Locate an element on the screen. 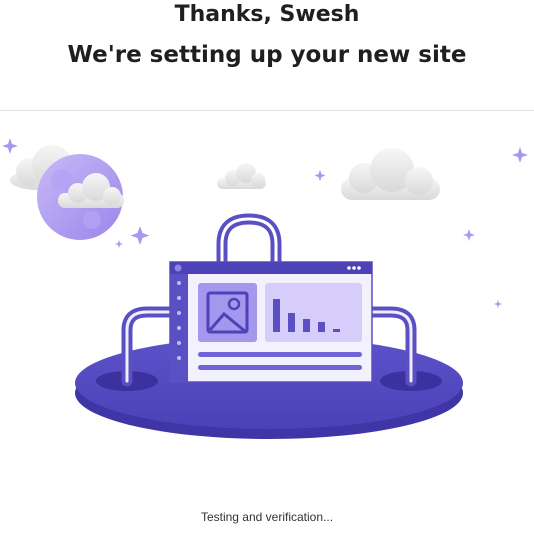  greeting-heading: Thanks, Swesh is located at coordinates (267, 14).